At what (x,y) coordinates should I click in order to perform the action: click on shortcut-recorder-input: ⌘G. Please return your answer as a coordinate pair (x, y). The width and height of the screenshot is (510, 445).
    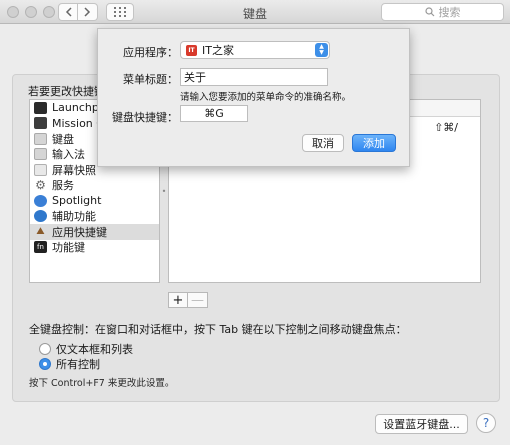
    Looking at the image, I should click on (214, 113).